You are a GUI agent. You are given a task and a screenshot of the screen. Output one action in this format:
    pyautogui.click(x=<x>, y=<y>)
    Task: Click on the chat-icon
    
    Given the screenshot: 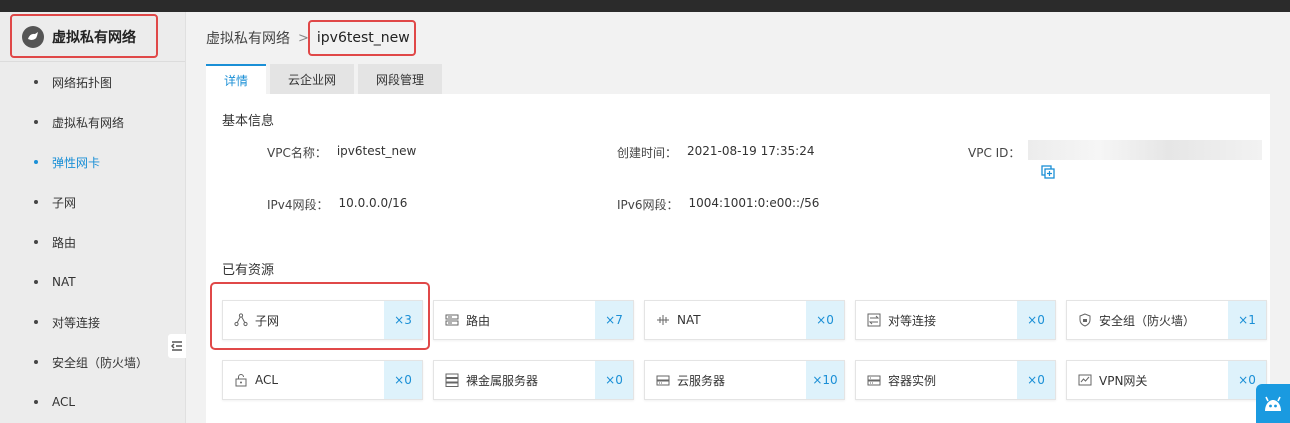 What is the action you would take?
    pyautogui.click(x=1273, y=403)
    